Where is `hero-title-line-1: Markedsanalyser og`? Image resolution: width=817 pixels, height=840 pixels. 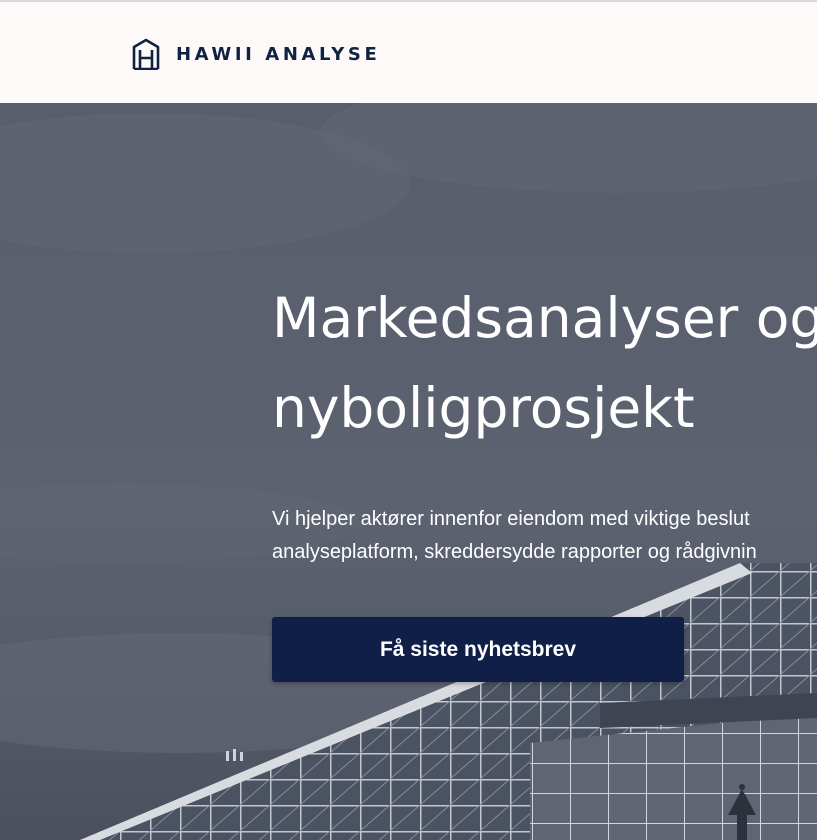
hero-title-line-1: Markedsanalyser og is located at coordinates (544, 318).